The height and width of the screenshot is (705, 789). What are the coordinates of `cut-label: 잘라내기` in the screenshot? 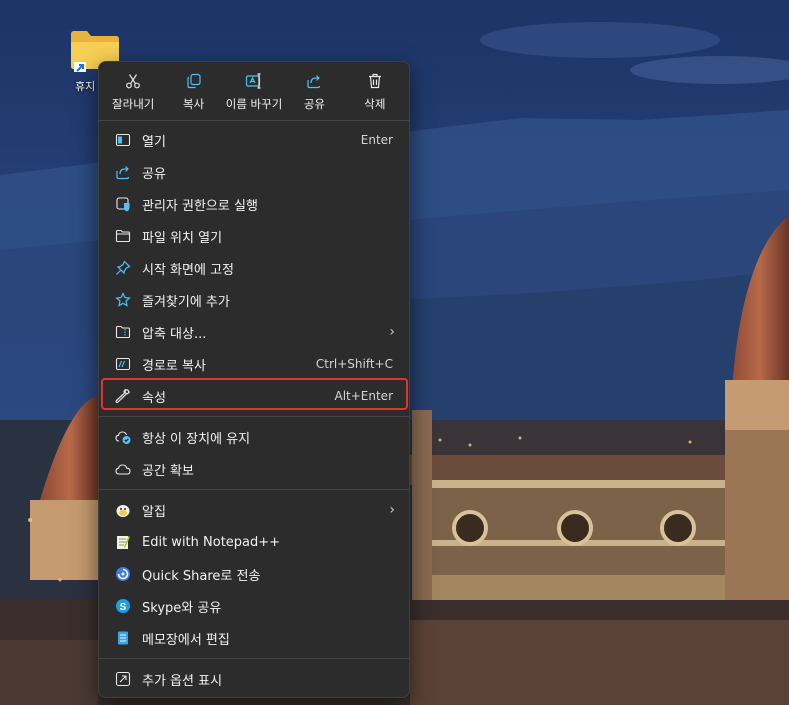 It's located at (133, 104).